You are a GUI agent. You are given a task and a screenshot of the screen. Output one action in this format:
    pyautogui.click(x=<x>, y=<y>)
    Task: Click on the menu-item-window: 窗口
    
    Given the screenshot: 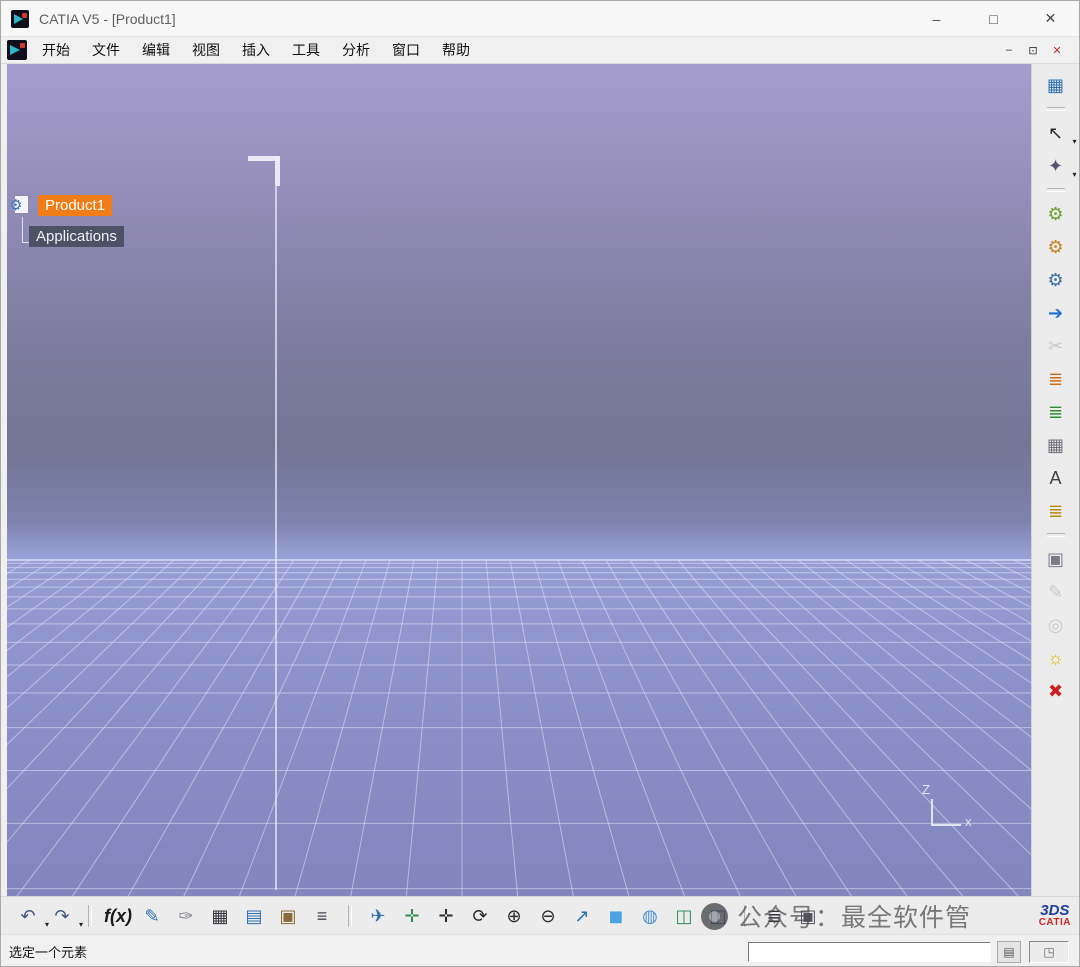 What is the action you would take?
    pyautogui.click(x=406, y=50)
    